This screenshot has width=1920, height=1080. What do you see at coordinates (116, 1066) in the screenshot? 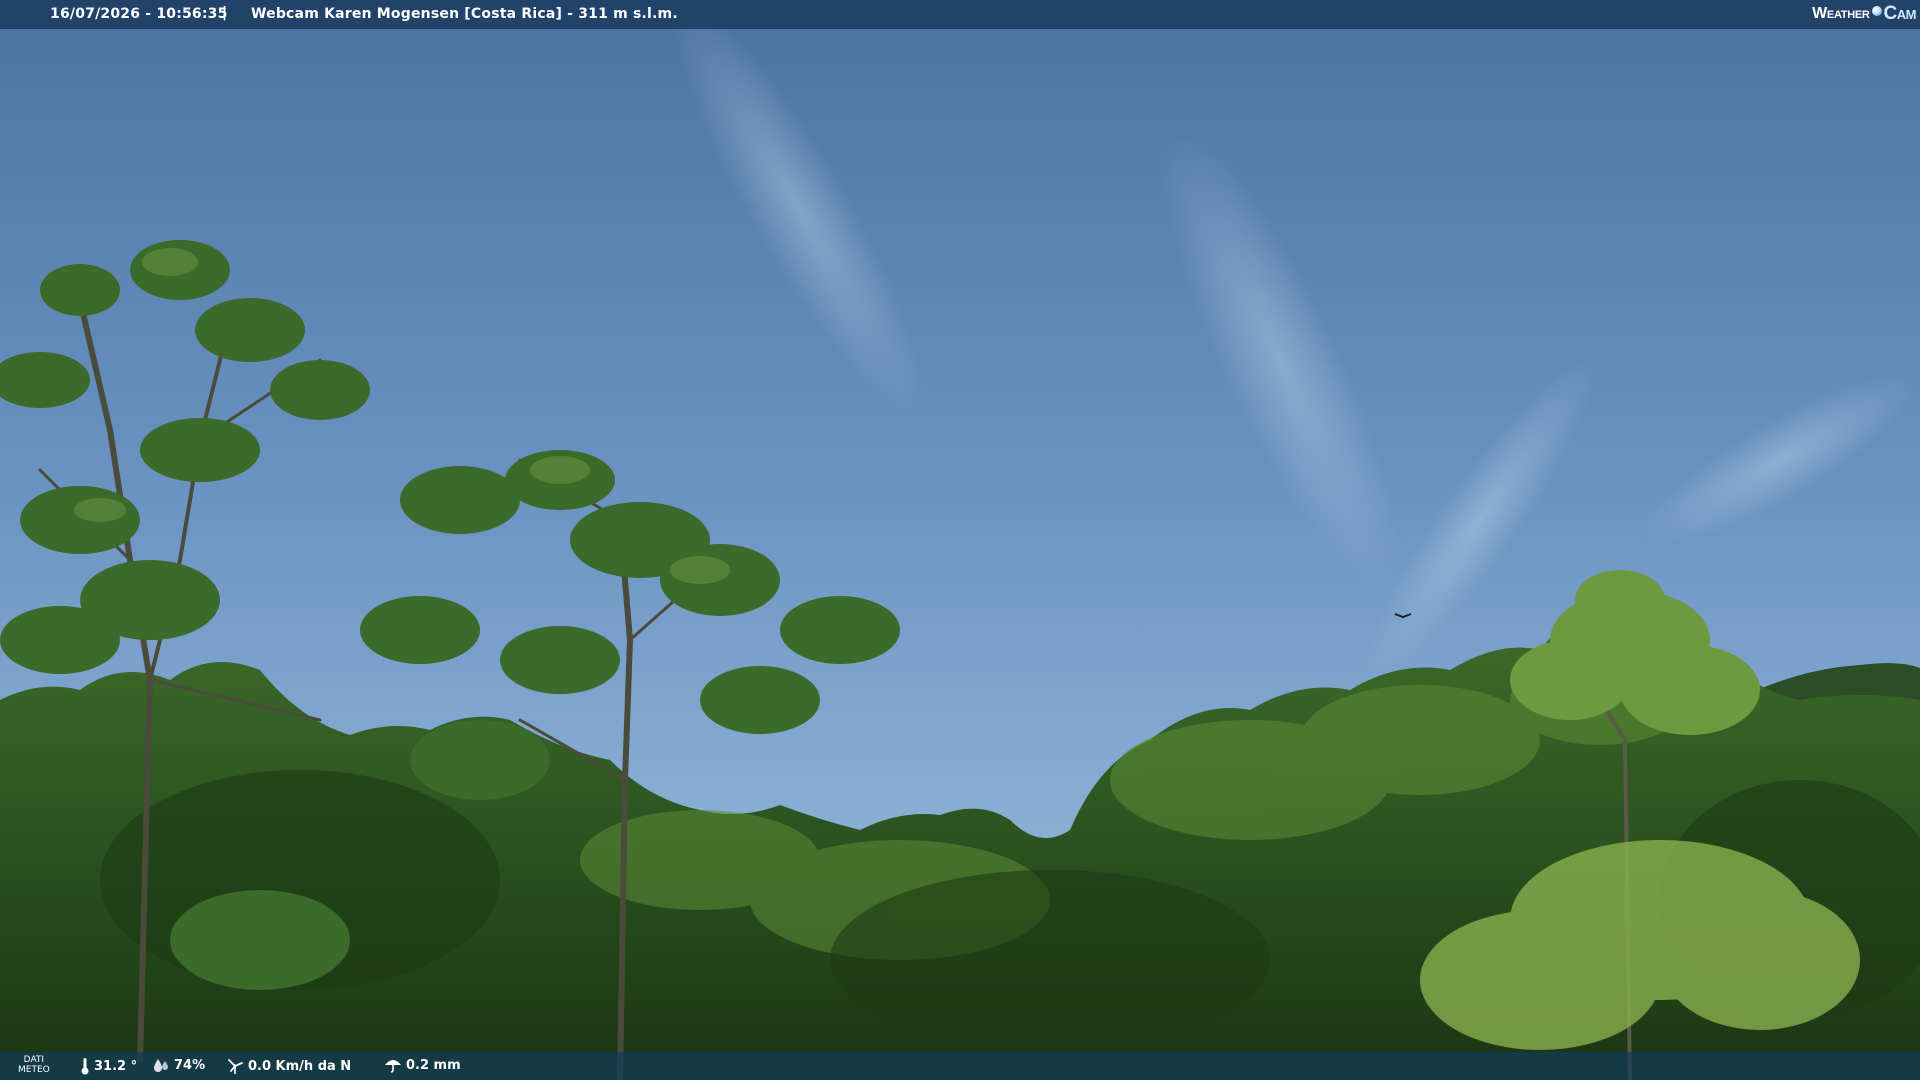
I see `temperature-value: 31.2 °` at bounding box center [116, 1066].